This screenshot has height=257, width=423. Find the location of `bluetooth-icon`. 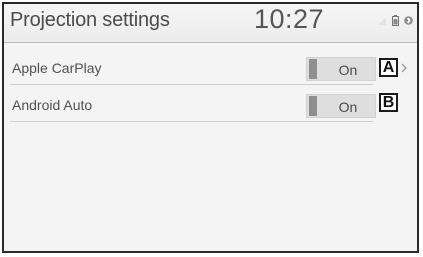

bluetooth-icon is located at coordinates (408, 22).